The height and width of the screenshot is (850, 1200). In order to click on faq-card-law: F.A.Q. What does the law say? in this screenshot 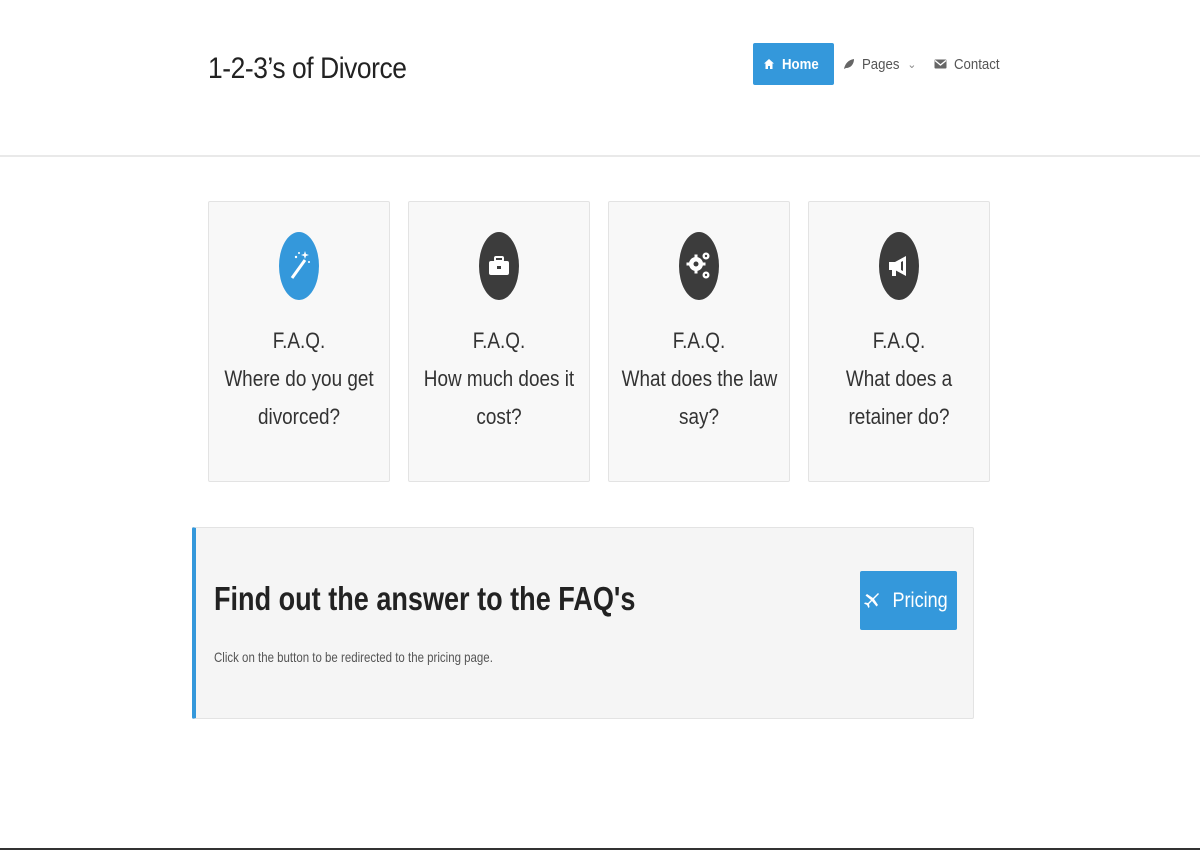, I will do `click(699, 341)`.